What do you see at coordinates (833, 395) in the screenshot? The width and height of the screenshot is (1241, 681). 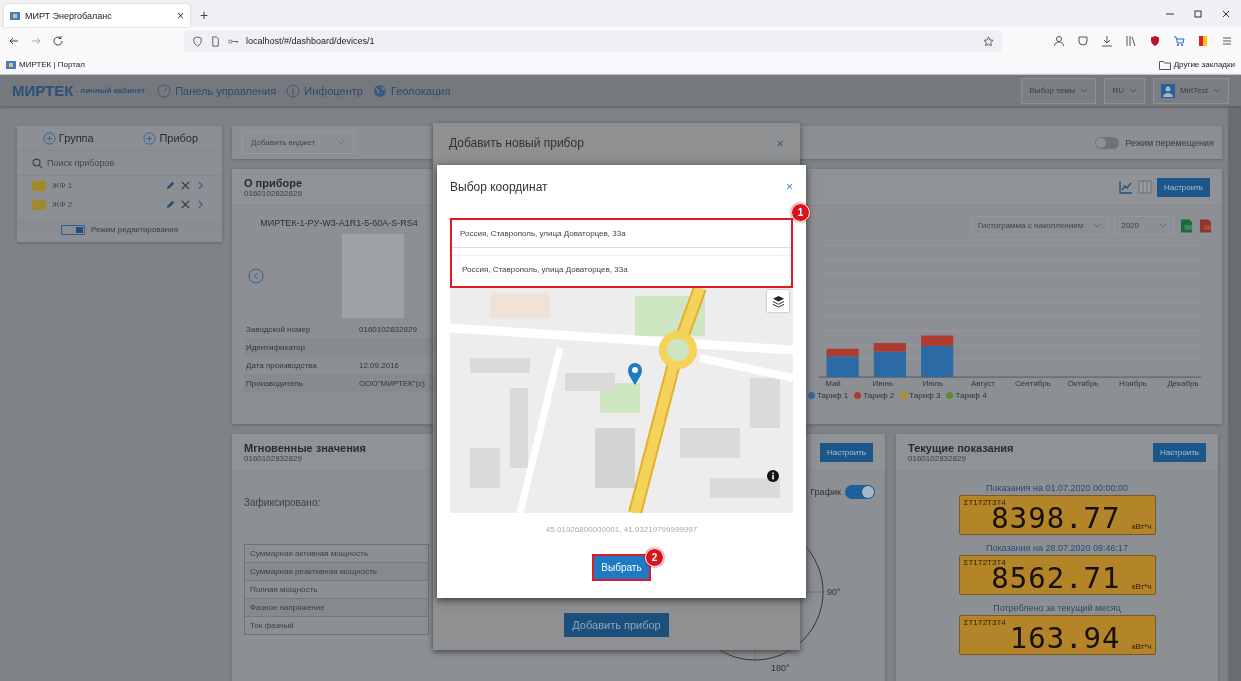 I see `legend-label: Тариф 1` at bounding box center [833, 395].